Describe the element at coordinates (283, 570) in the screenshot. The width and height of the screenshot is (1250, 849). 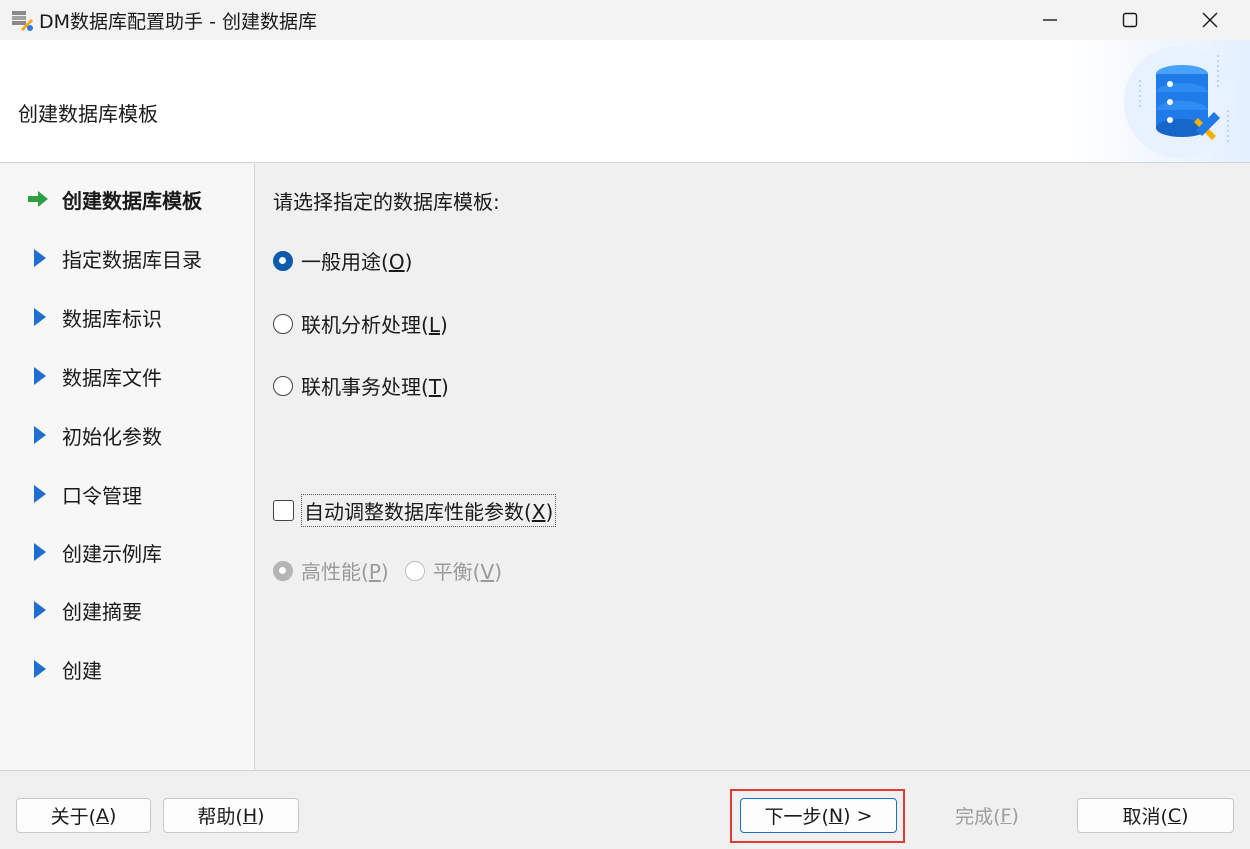
I see `radio-high-performance` at that location.